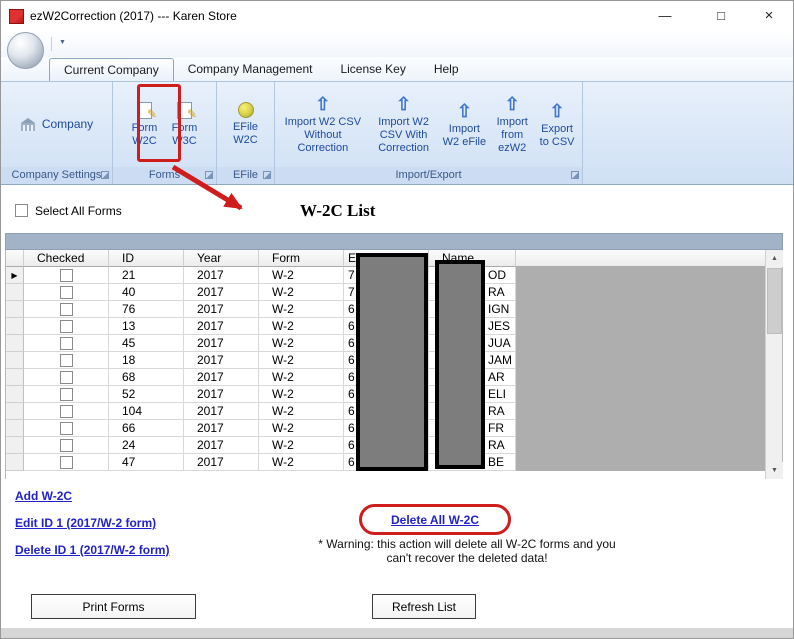  What do you see at coordinates (245, 133) in the screenshot?
I see `efile-w2c-label: EFile W2C` at bounding box center [245, 133].